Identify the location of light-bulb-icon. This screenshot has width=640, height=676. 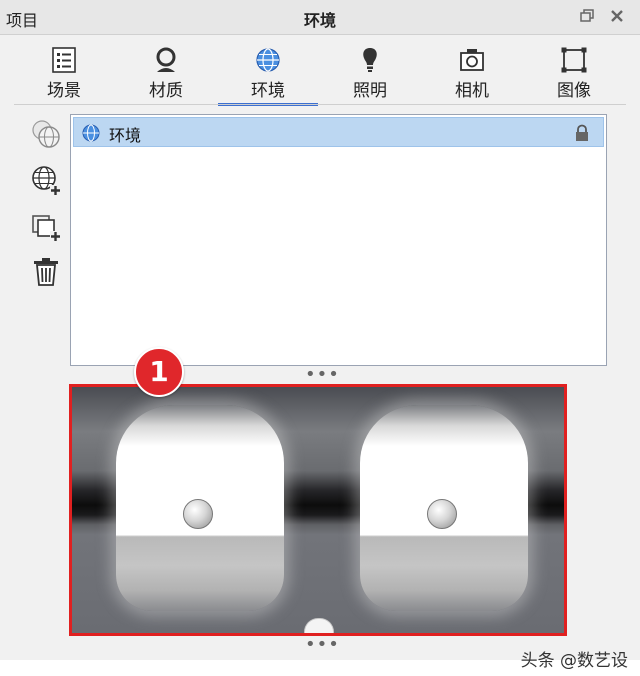
(370, 60).